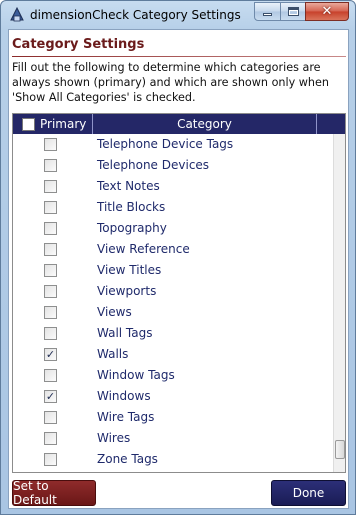 The width and height of the screenshot is (356, 515). What do you see at coordinates (173, 333) in the screenshot?
I see `table-row: Wall Tags` at bounding box center [173, 333].